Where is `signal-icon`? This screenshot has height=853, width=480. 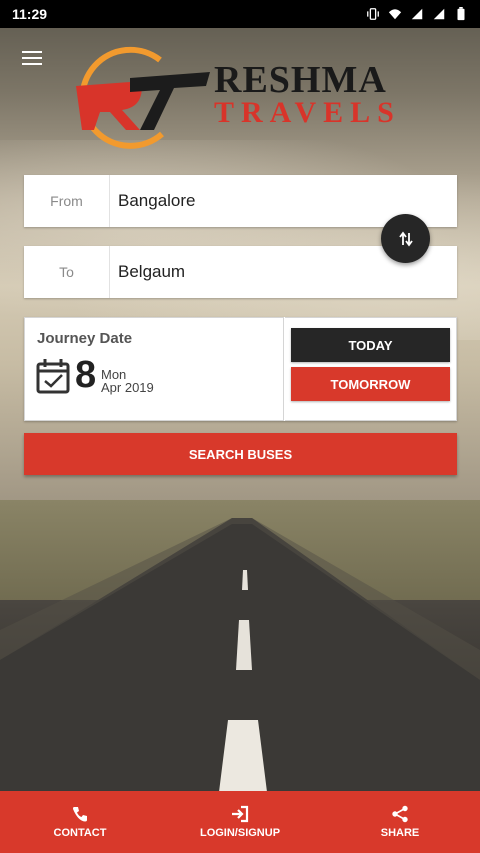
signal-icon is located at coordinates (417, 14).